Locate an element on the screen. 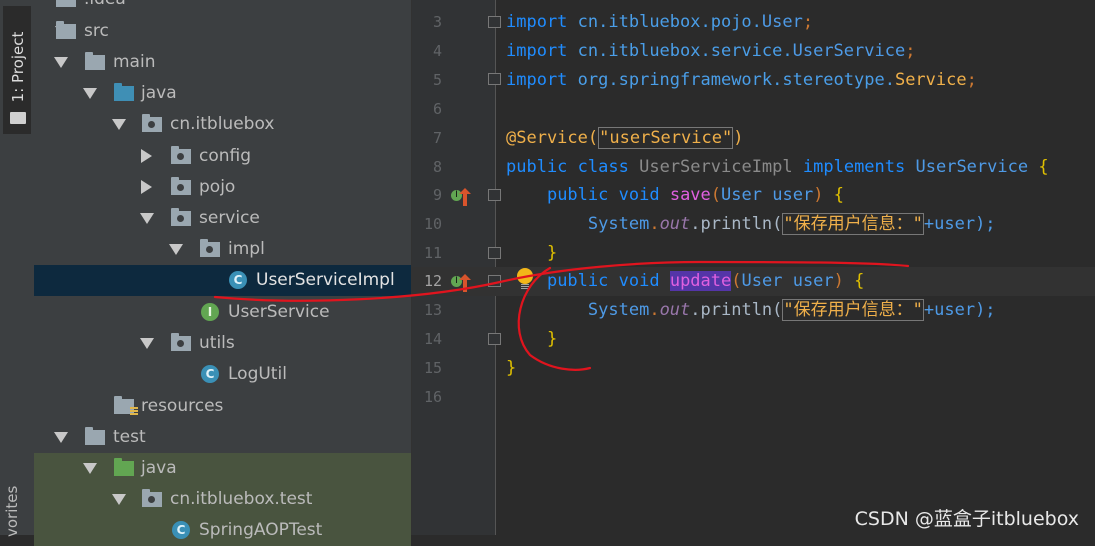 This screenshot has height=546, width=1095. tree-item-src: src is located at coordinates (222, 31).